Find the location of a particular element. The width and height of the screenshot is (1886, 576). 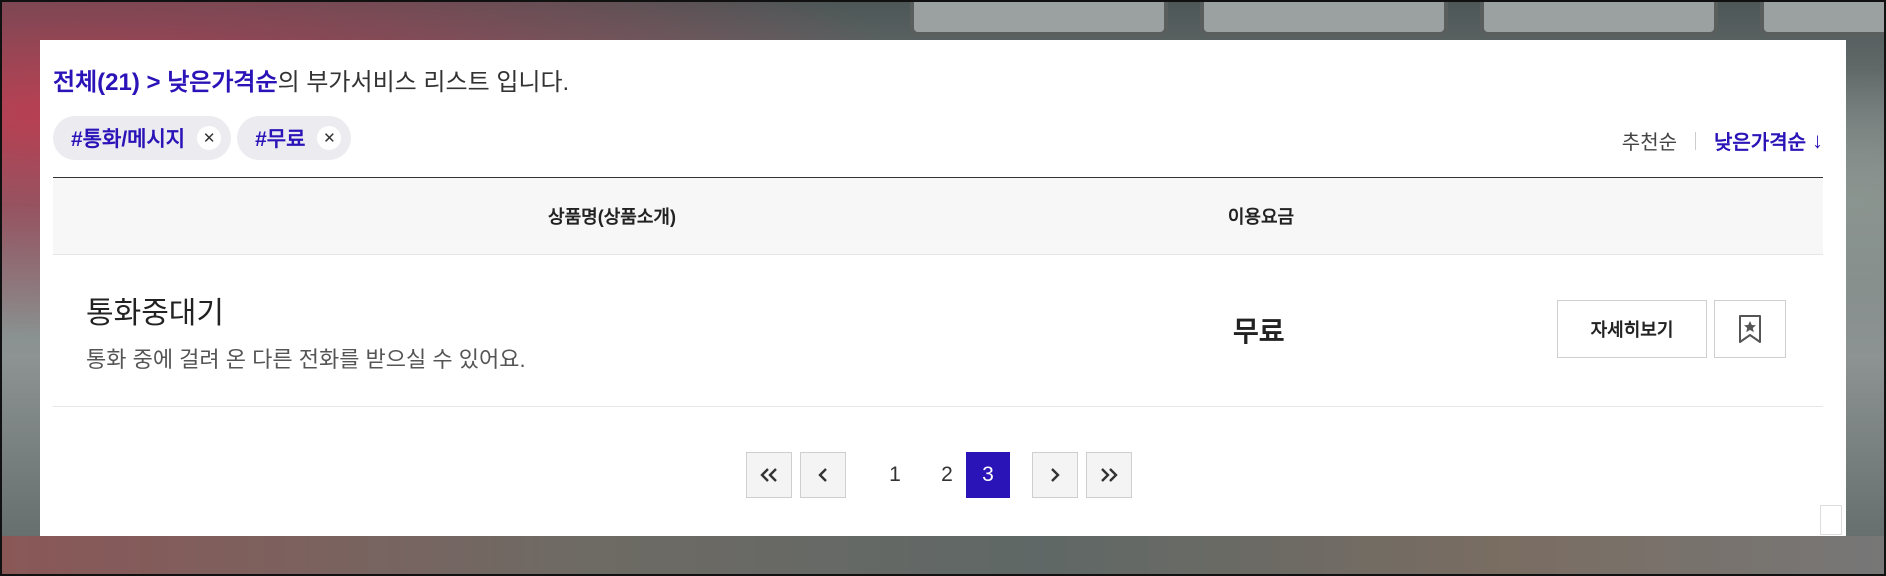

prev-page-button is located at coordinates (823, 475).